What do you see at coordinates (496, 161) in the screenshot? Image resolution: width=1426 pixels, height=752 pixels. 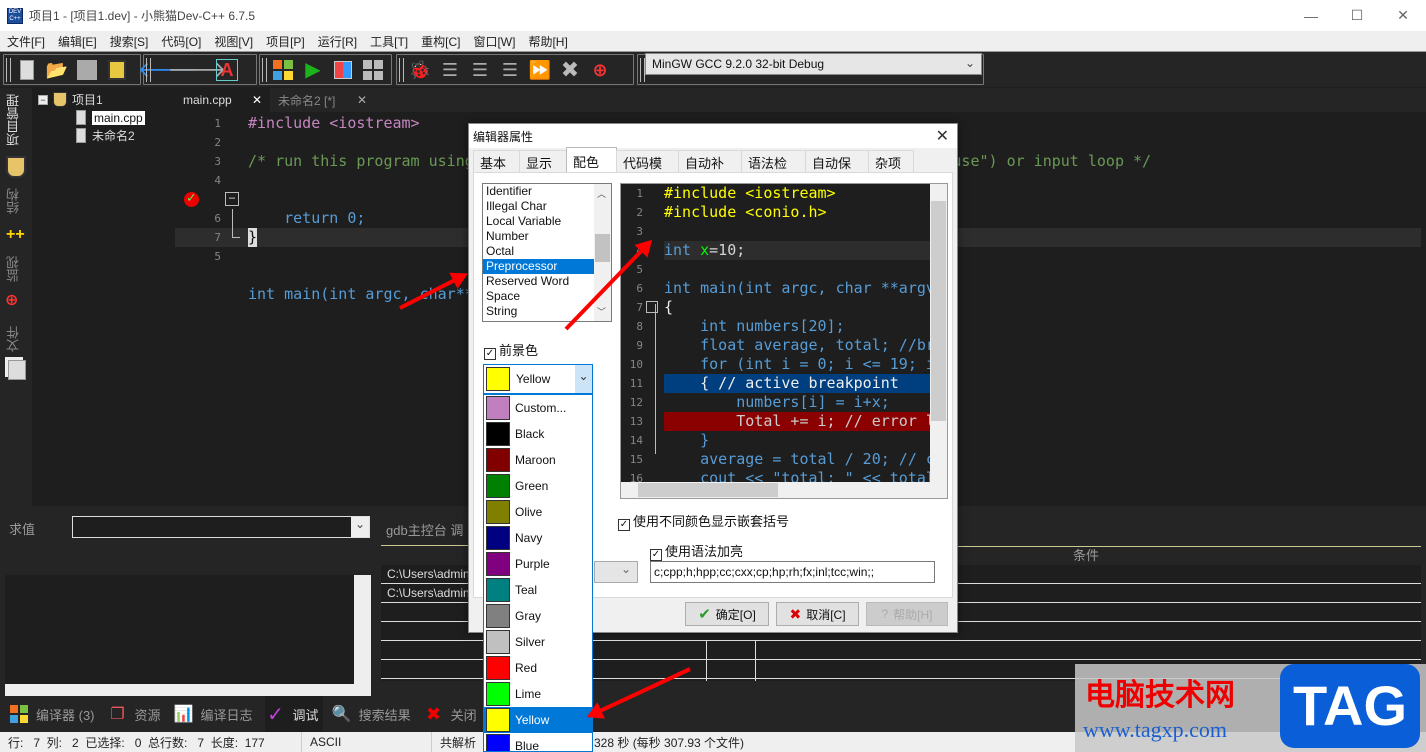 I see `tab-basic: 基本` at bounding box center [496, 161].